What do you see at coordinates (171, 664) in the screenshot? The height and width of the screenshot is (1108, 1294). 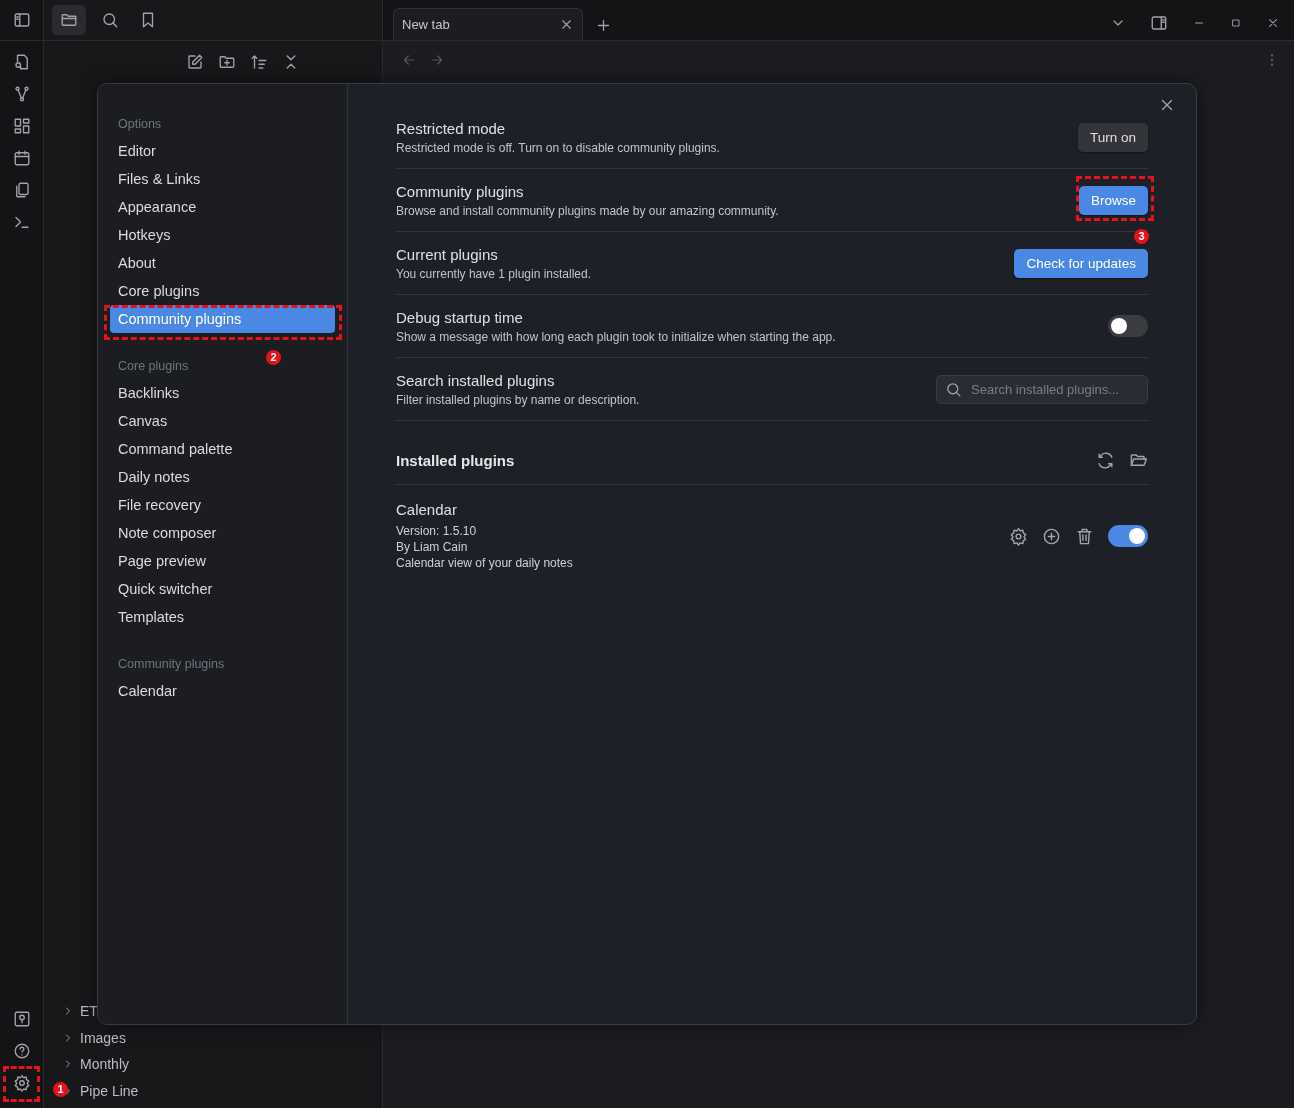 I see `nav-heading: Community plugins` at bounding box center [171, 664].